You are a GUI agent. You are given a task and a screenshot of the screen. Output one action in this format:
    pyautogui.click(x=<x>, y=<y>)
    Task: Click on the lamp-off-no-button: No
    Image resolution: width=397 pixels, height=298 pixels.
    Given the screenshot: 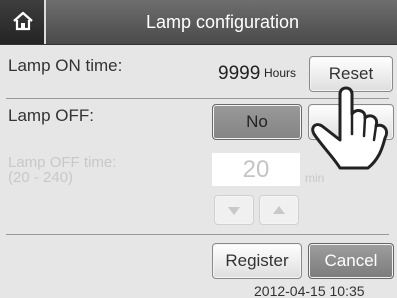 What is the action you would take?
    pyautogui.click(x=257, y=122)
    